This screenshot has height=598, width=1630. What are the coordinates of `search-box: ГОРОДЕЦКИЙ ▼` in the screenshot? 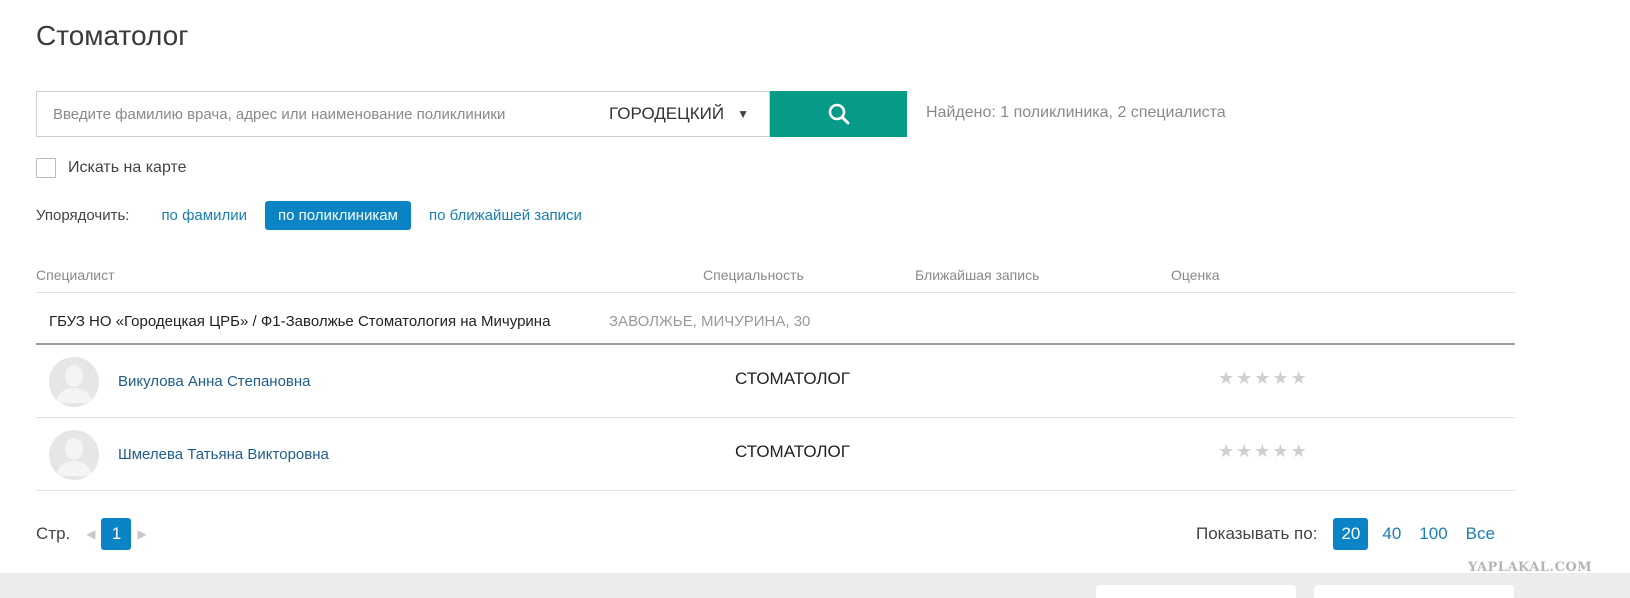 It's located at (403, 114).